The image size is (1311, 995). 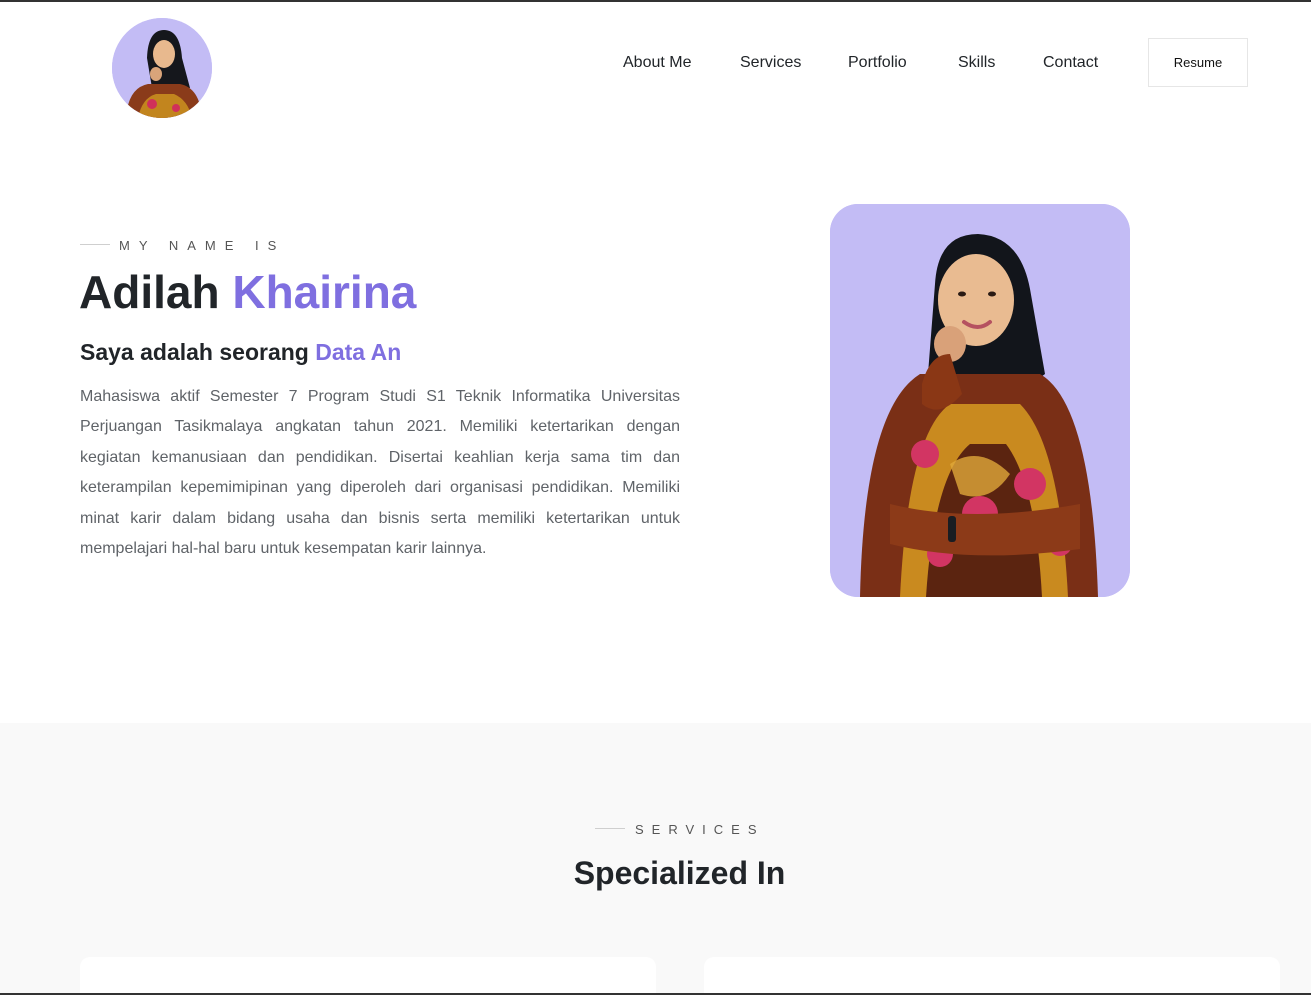 What do you see at coordinates (1070, 63) in the screenshot?
I see `nav-contact: Contact` at bounding box center [1070, 63].